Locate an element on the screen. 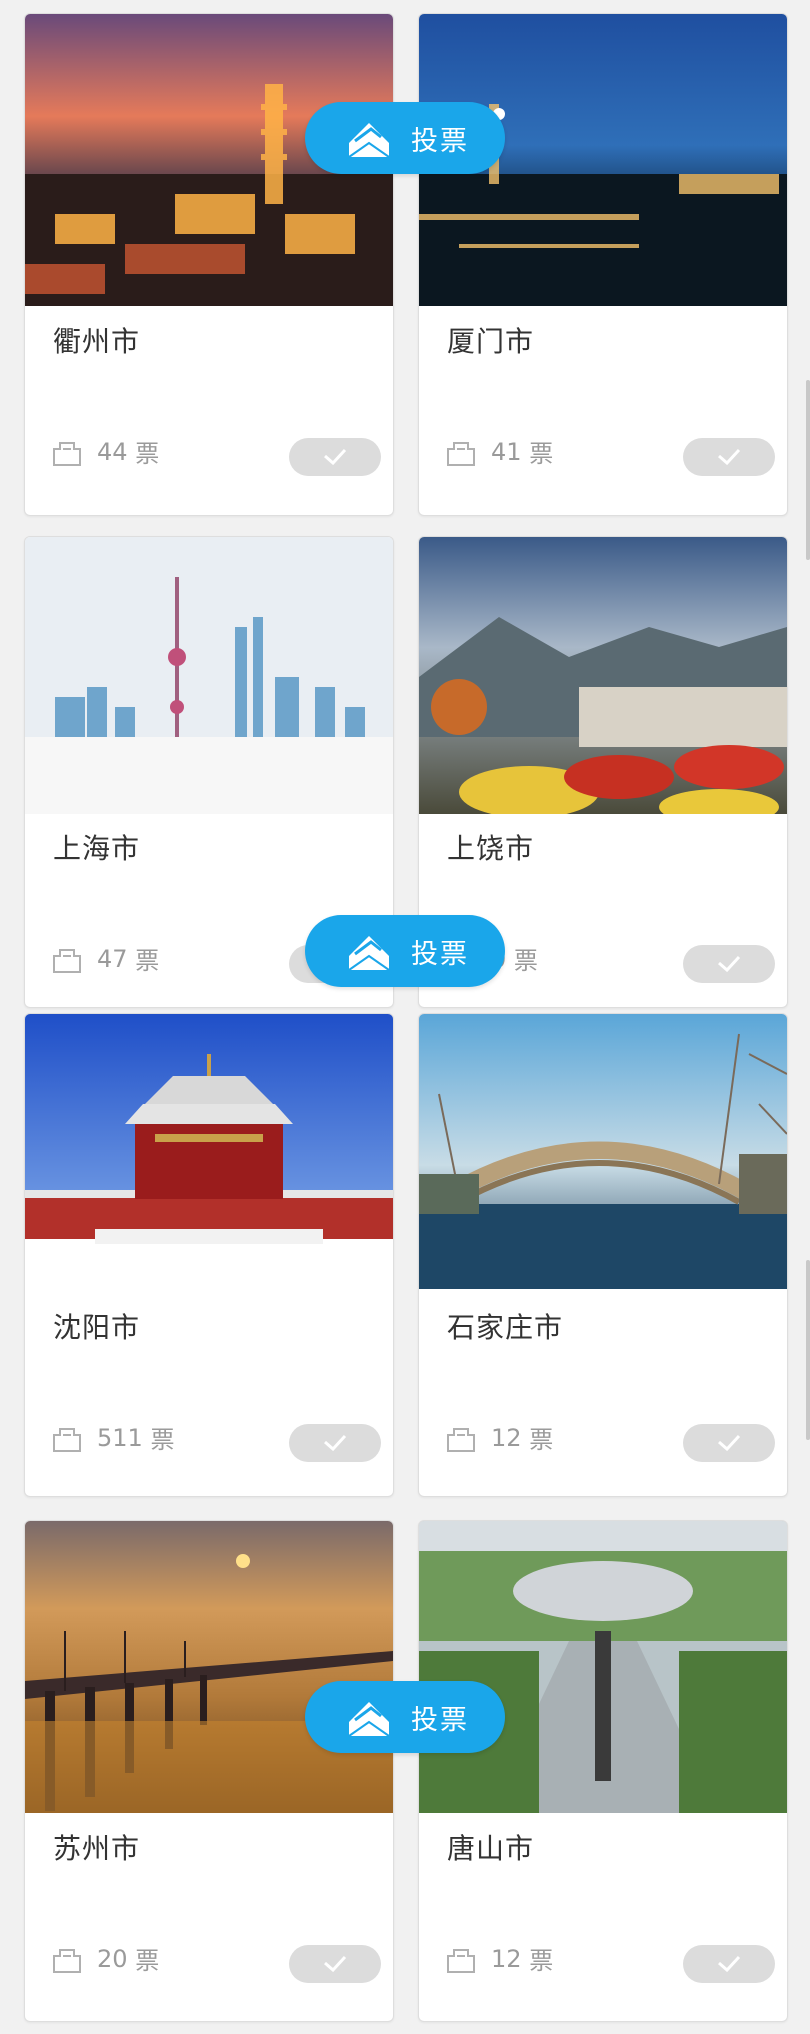 This screenshot has width=810, height=2034. city-card: 厦门市 41 票 is located at coordinates (603, 264).